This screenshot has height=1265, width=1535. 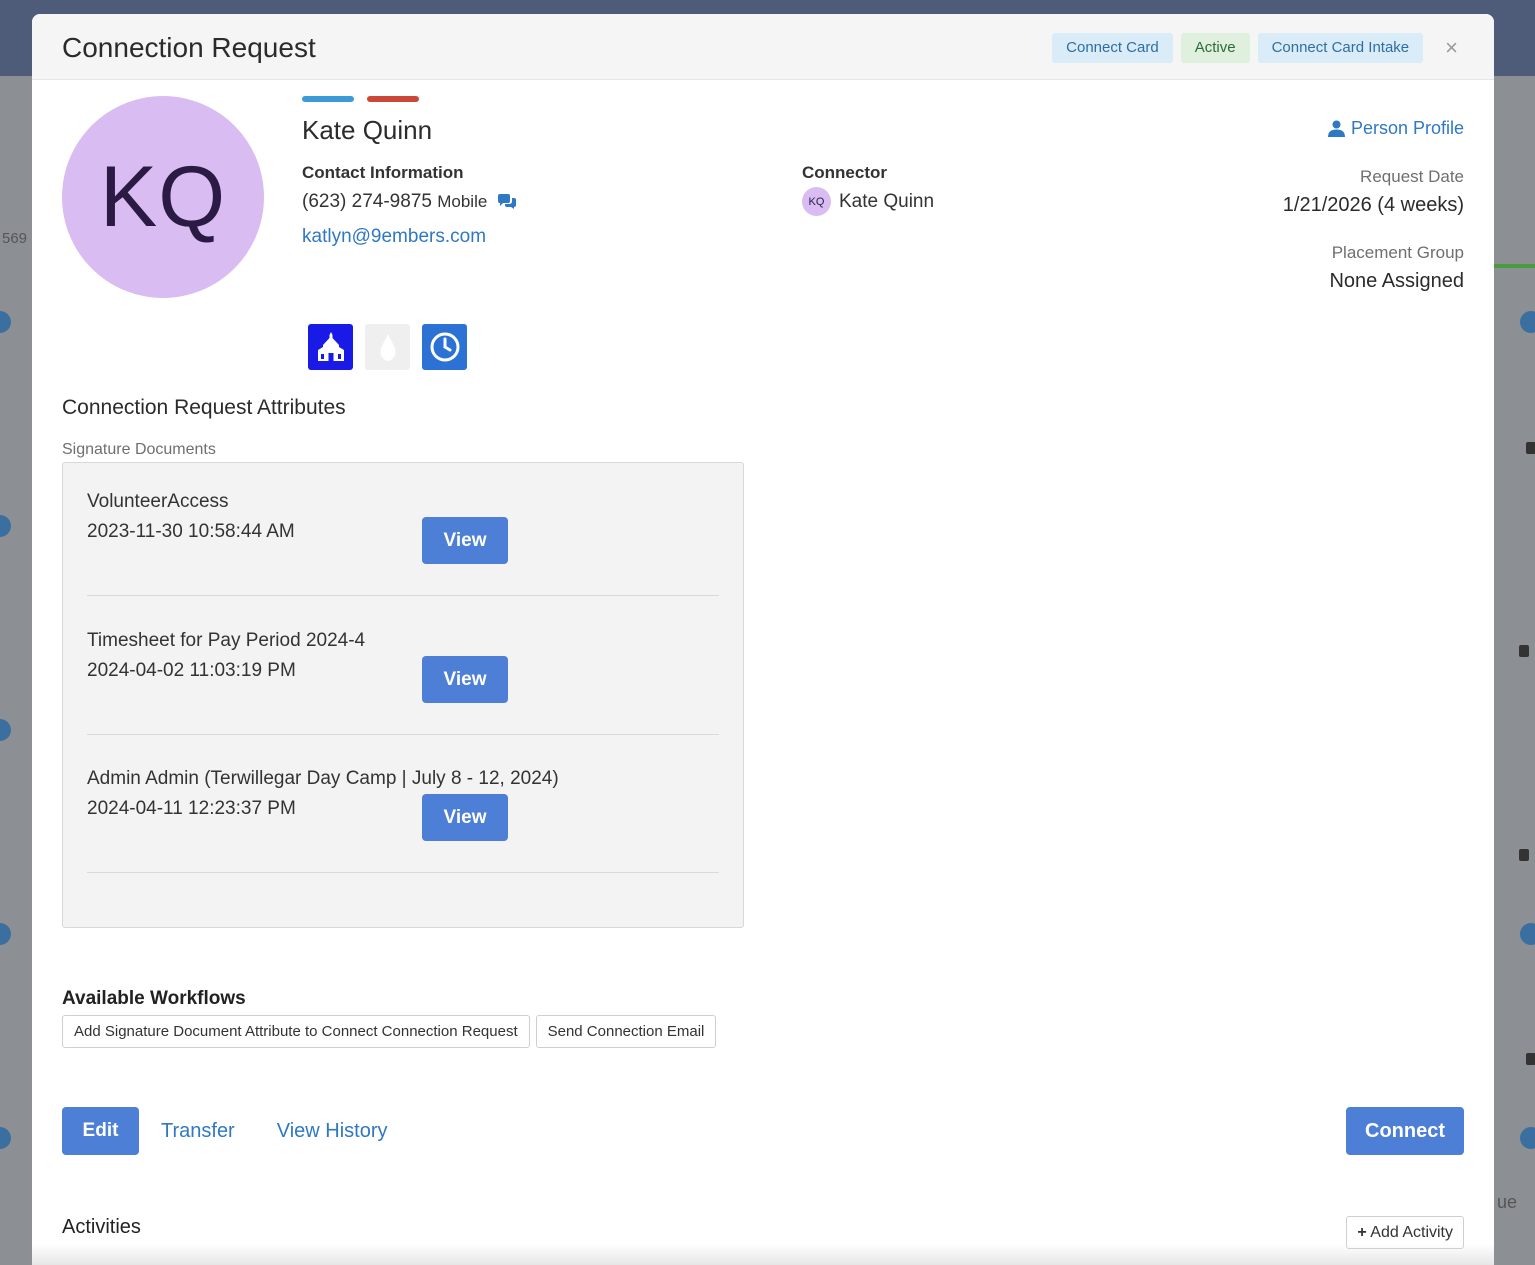 What do you see at coordinates (191, 808) in the screenshot?
I see `document-date: 2024-04-11 12:23:37 PM` at bounding box center [191, 808].